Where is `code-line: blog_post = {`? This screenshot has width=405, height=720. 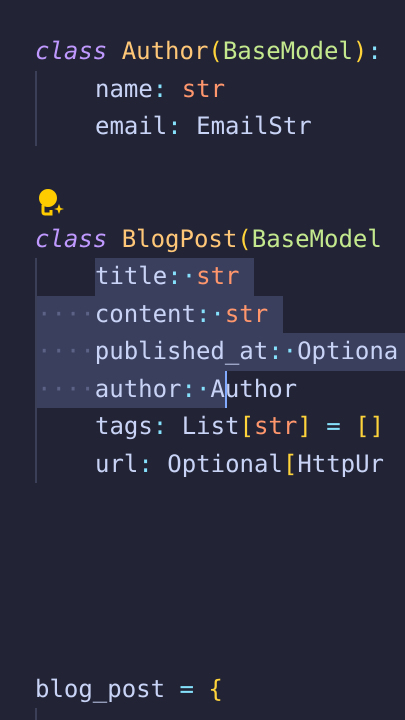
code-line: blog_post = { is located at coordinates (129, 689).